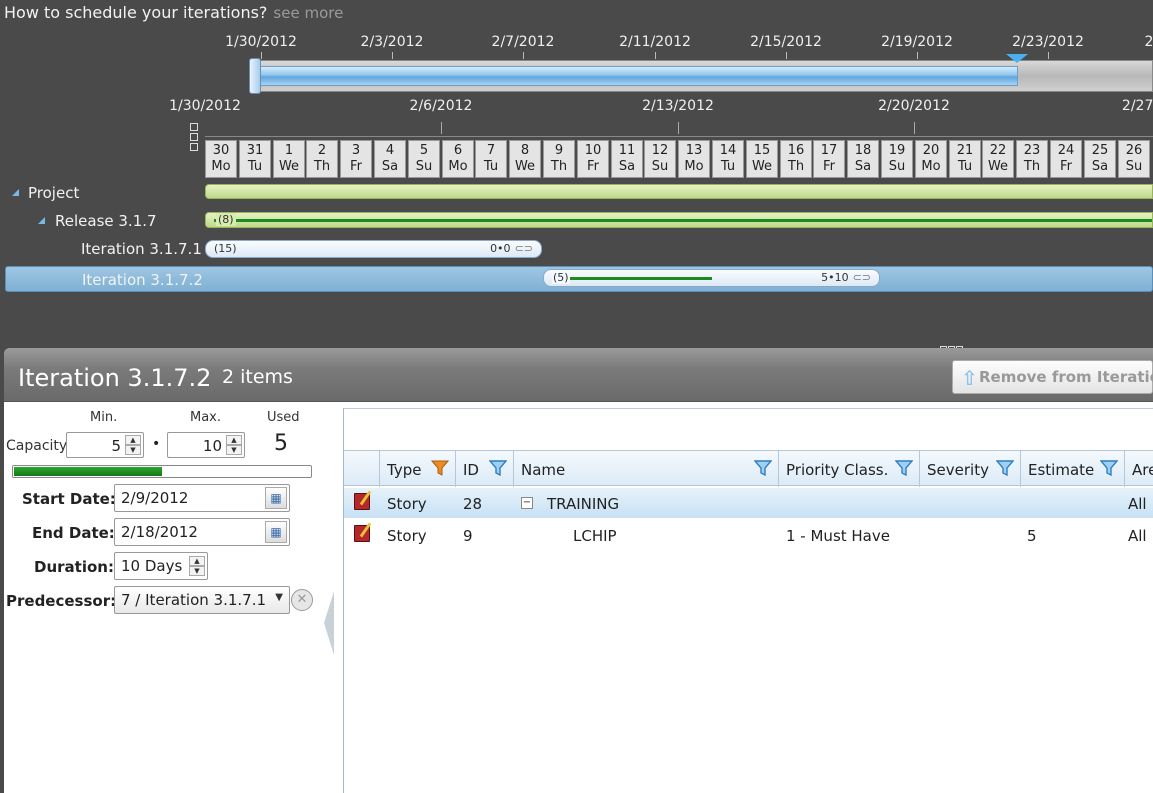  I want to click on overview-date: 2/7/2012, so click(523, 42).